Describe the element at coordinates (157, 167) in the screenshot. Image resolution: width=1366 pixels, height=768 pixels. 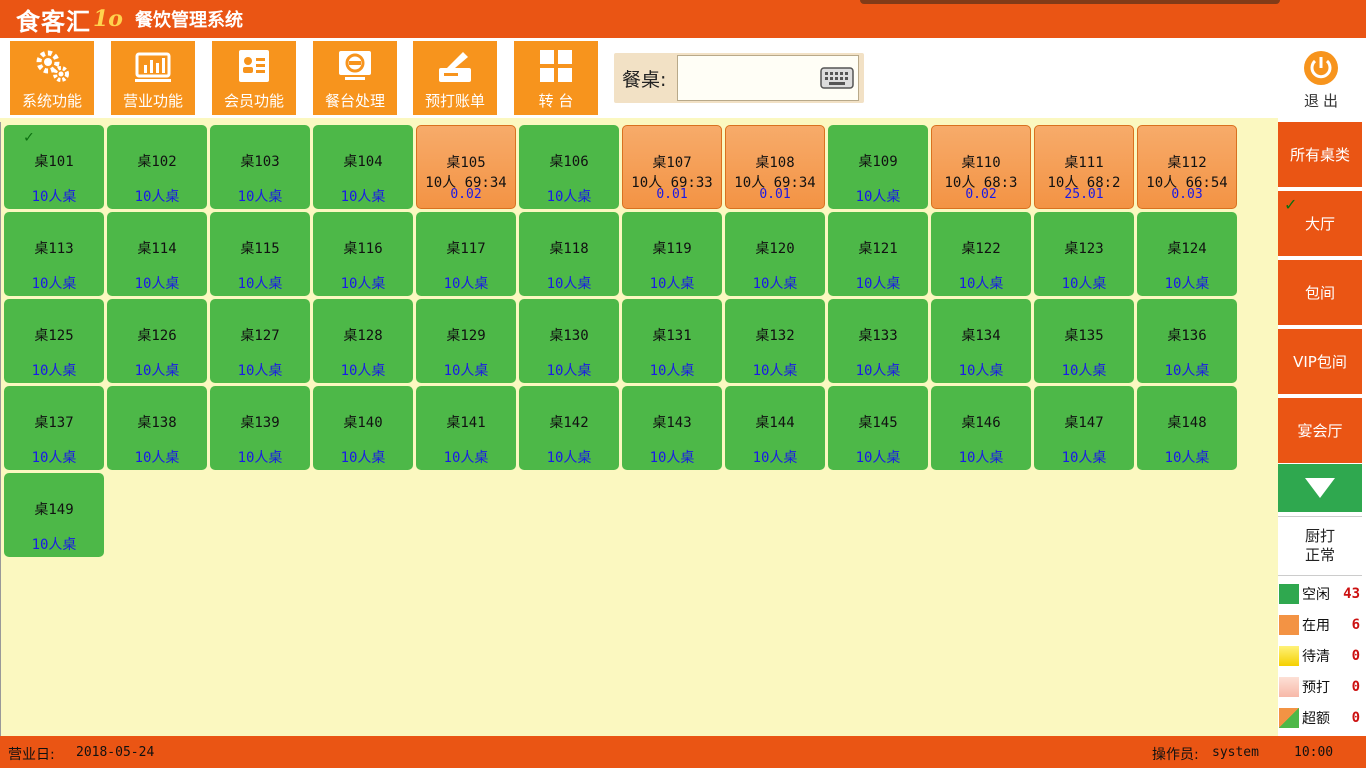
I see `table-tile: 桌102 10人桌` at that location.